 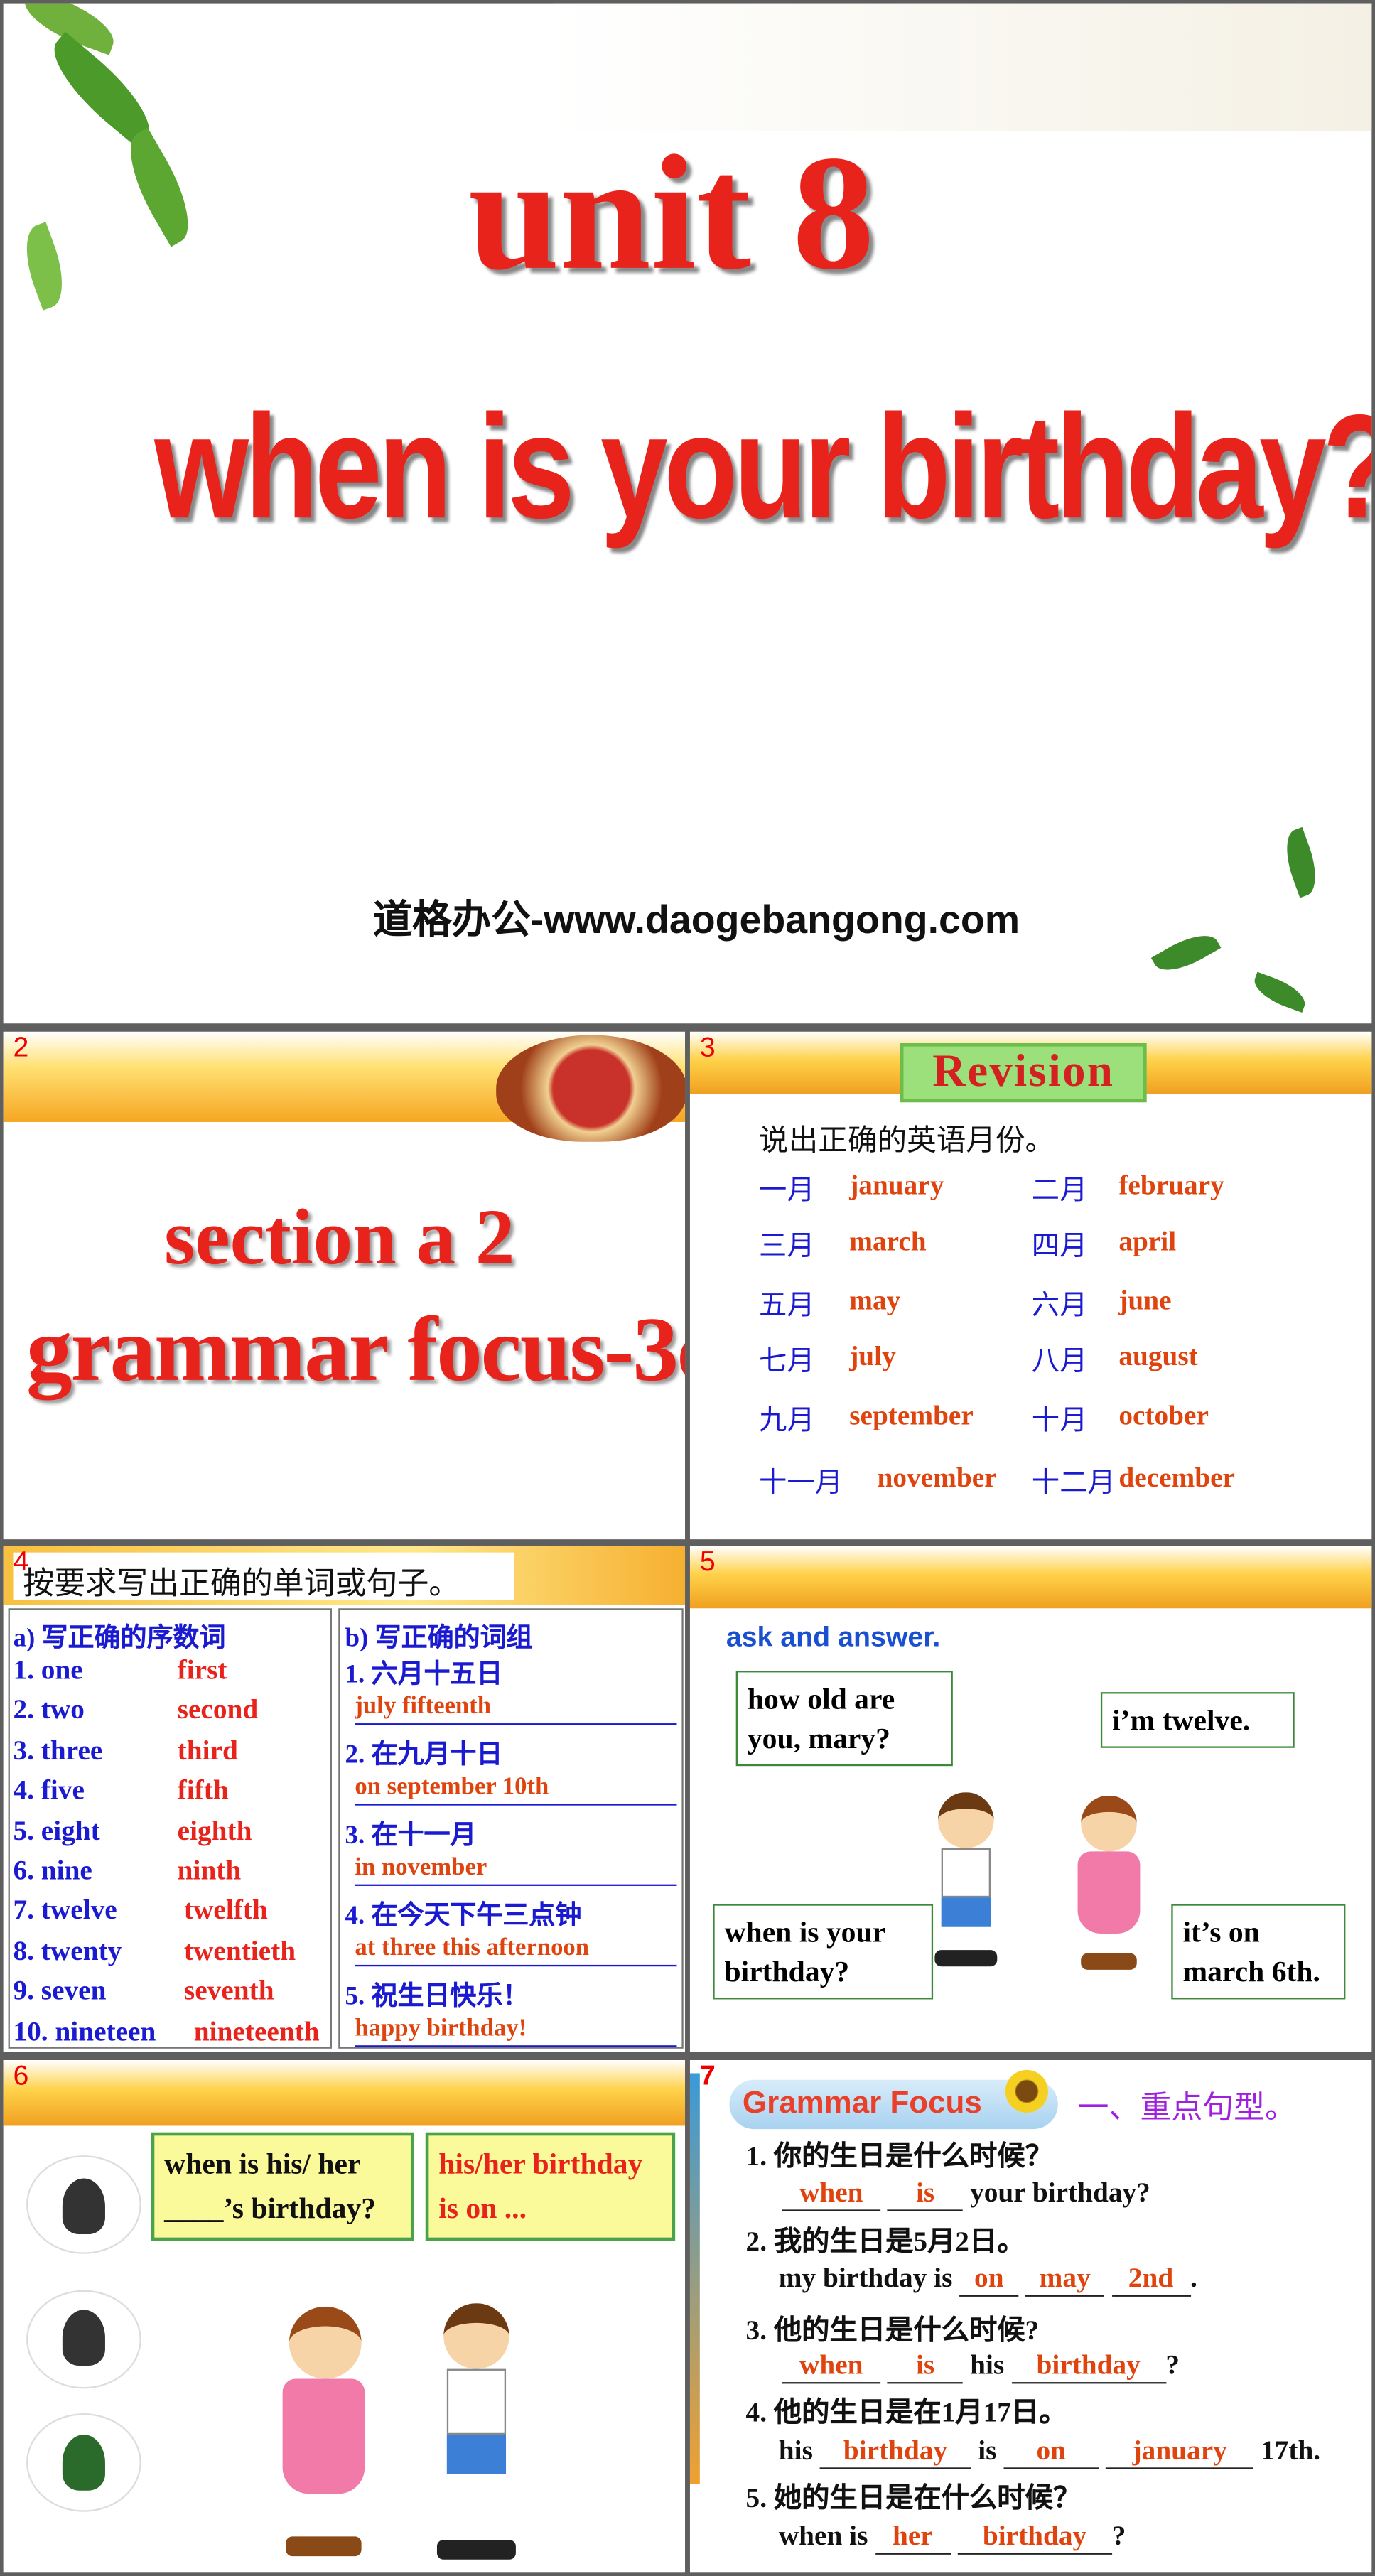 I want to click on speech-bubble-question: when is his/ her ____’s birthday?, so click(x=282, y=2186).